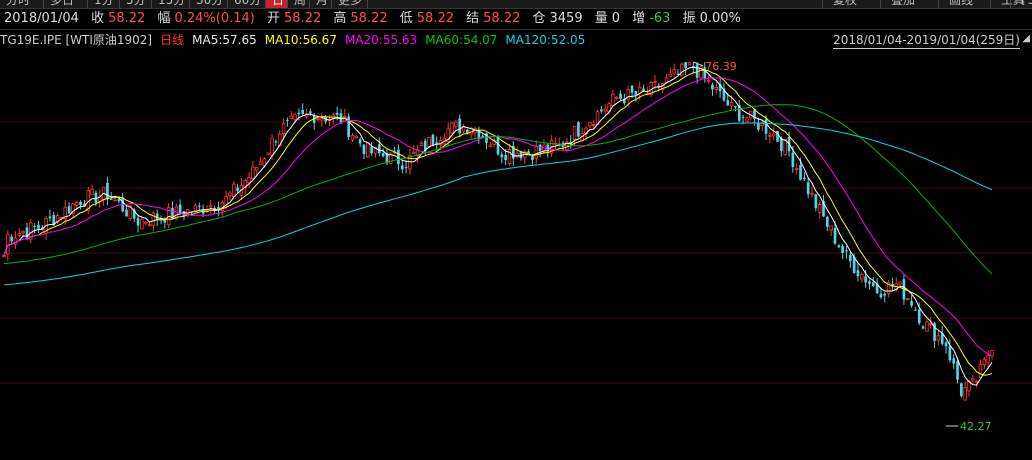 The width and height of the screenshot is (1032, 460). Describe the element at coordinates (601, 18) in the screenshot. I see `volume-label: 量` at that location.